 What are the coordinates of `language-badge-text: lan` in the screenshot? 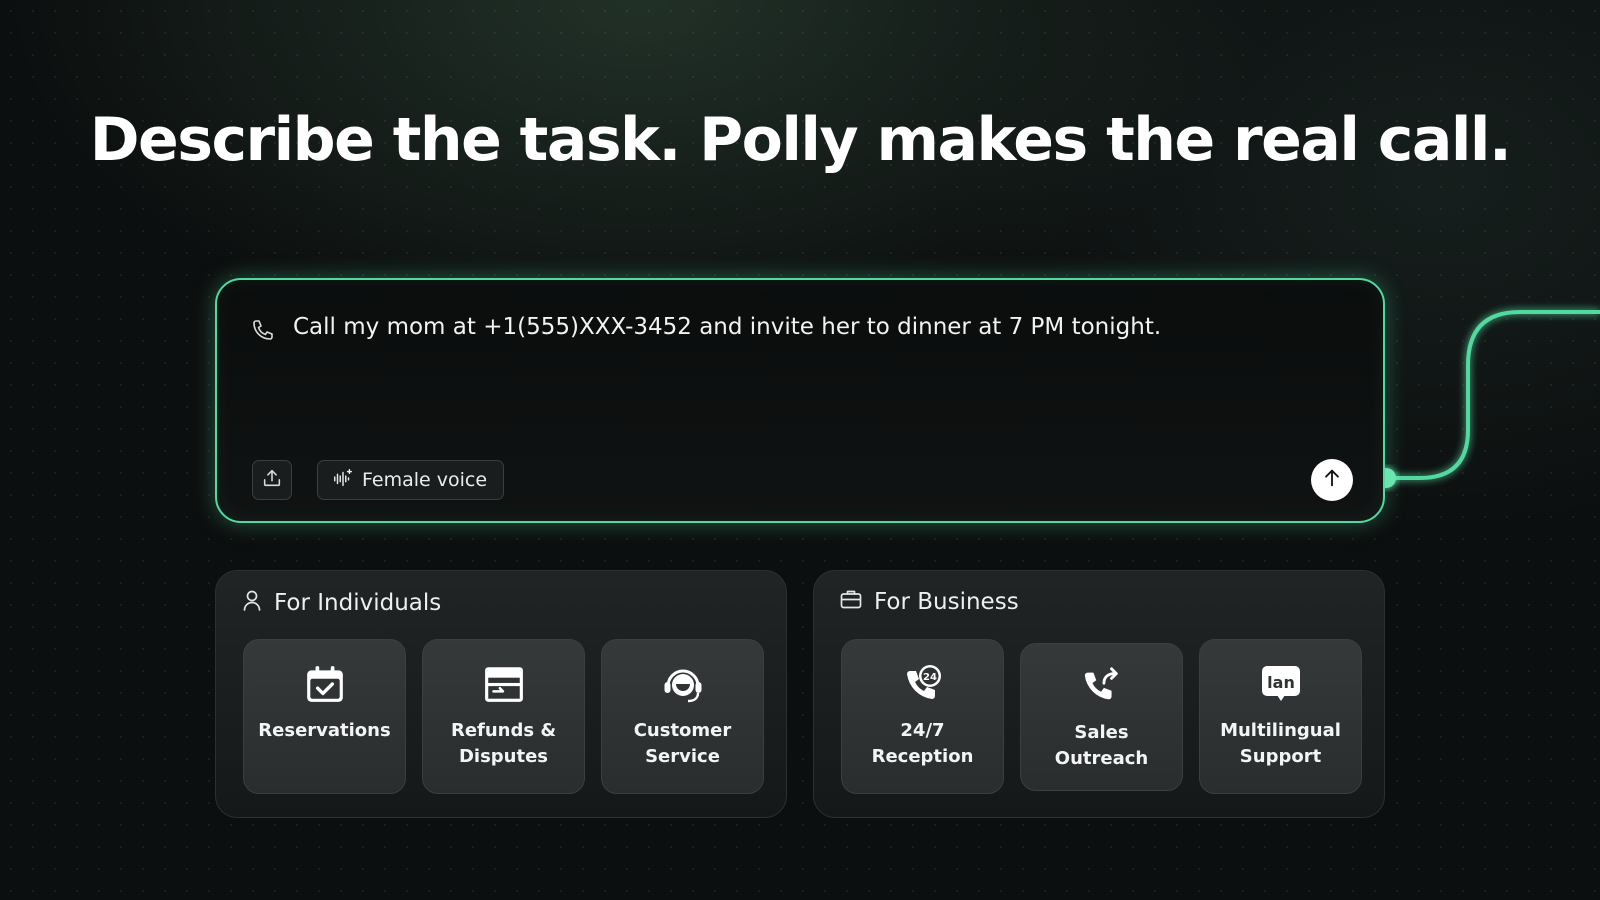 It's located at (1281, 682).